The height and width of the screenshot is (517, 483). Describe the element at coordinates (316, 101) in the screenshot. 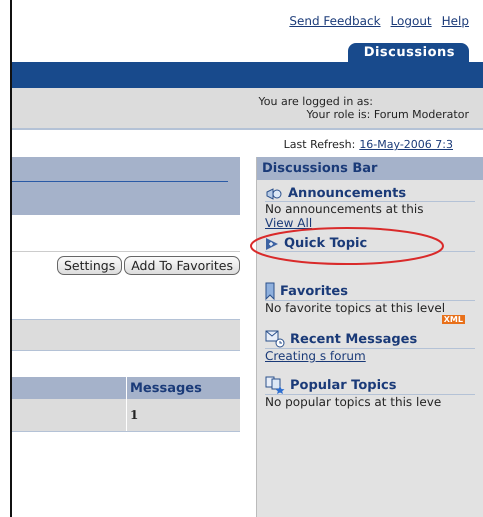

I see `login-text: You are logged in as:` at that location.